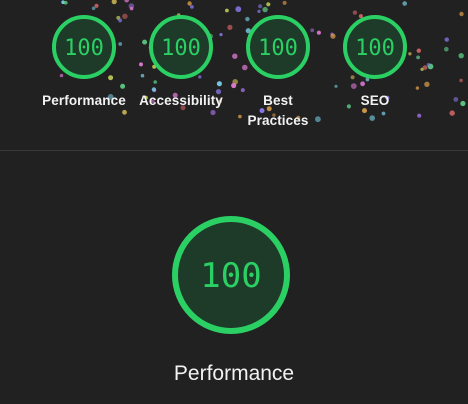 This screenshot has height=404, width=468. What do you see at coordinates (234, 373) in the screenshot?
I see `category-title: Performance` at bounding box center [234, 373].